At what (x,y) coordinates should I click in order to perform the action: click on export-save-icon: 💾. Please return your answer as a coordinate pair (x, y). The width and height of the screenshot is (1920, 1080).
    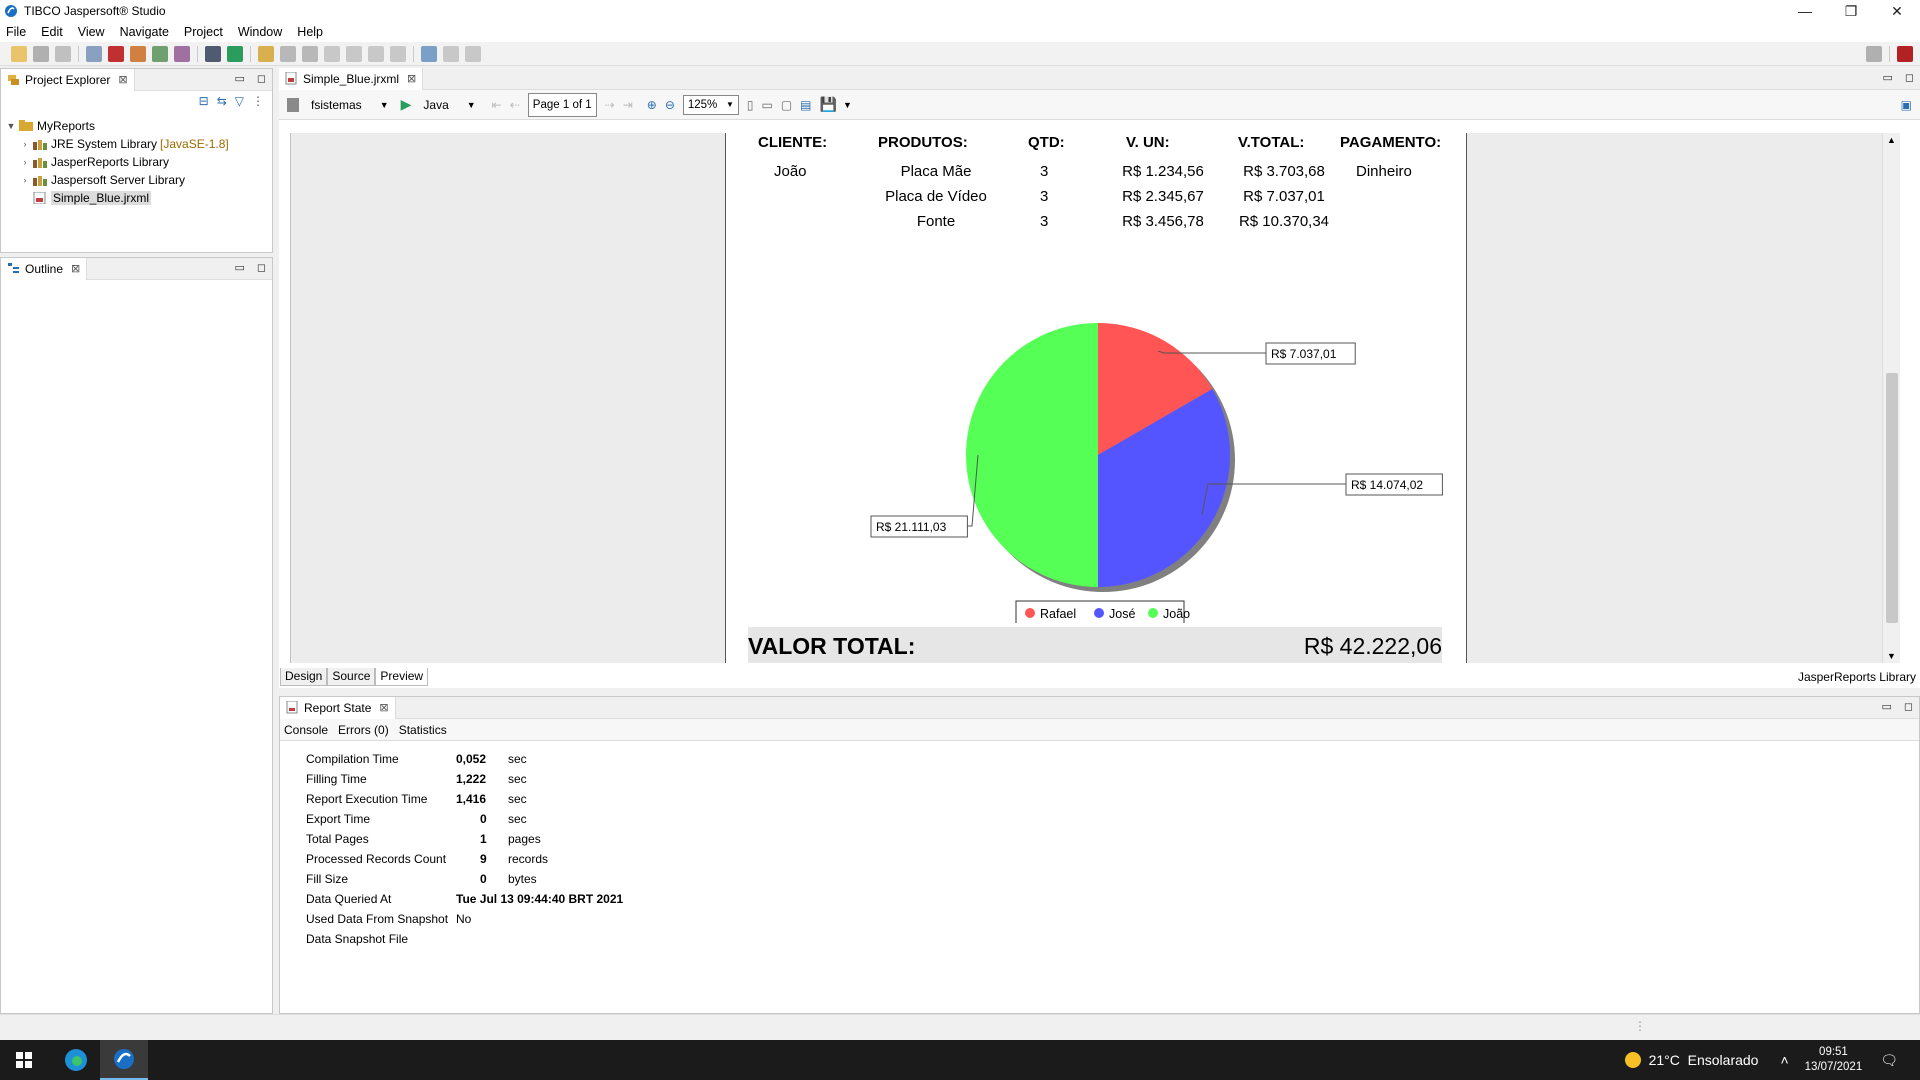
    Looking at the image, I should click on (828, 104).